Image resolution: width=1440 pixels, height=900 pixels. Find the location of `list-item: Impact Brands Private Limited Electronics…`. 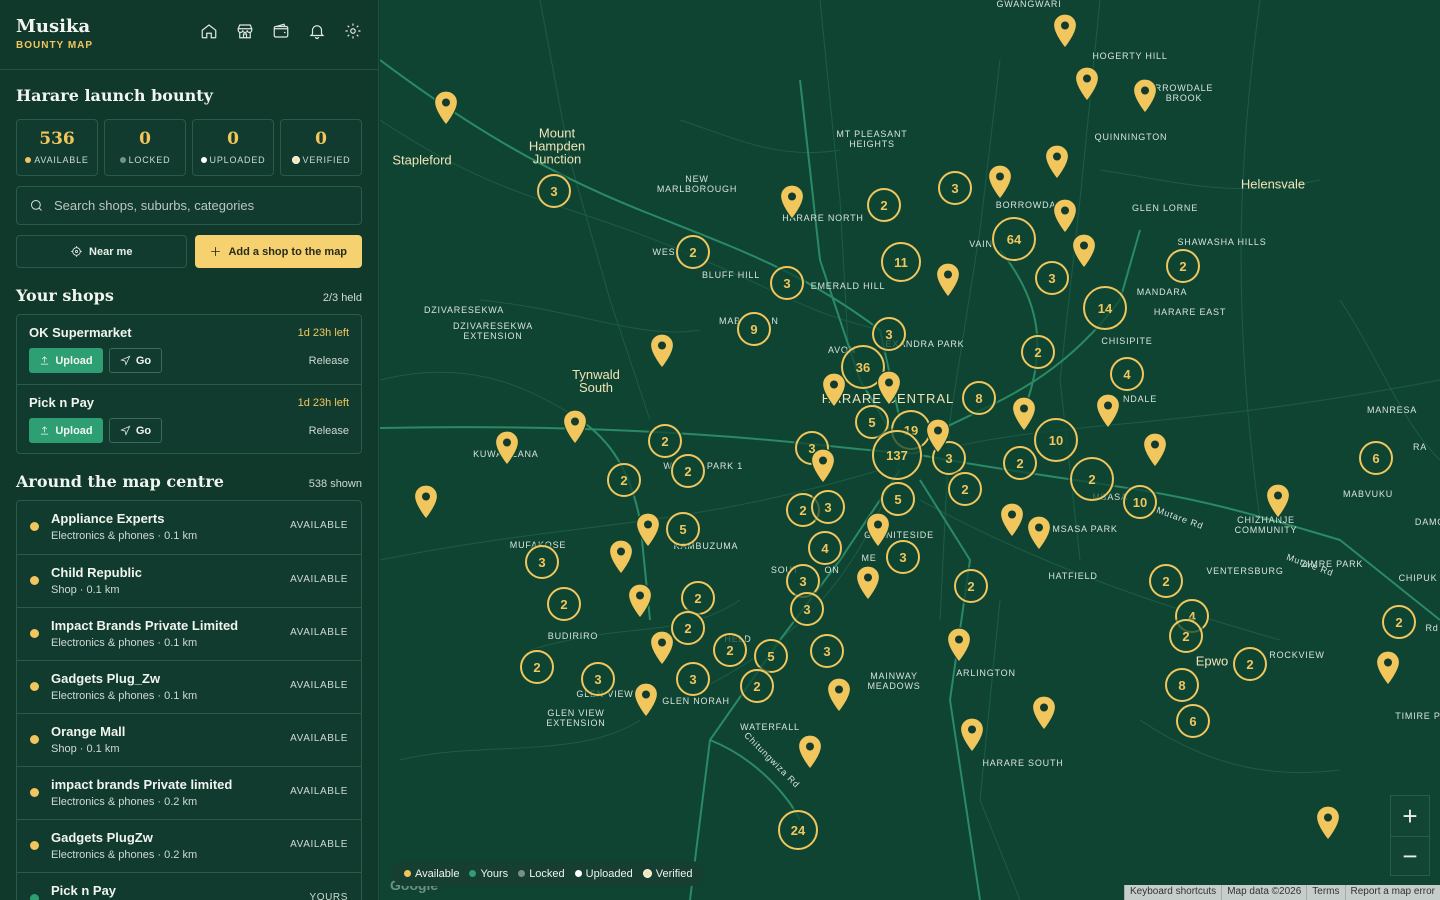

list-item: Impact Brands Private Limited Electronics… is located at coordinates (189, 633).